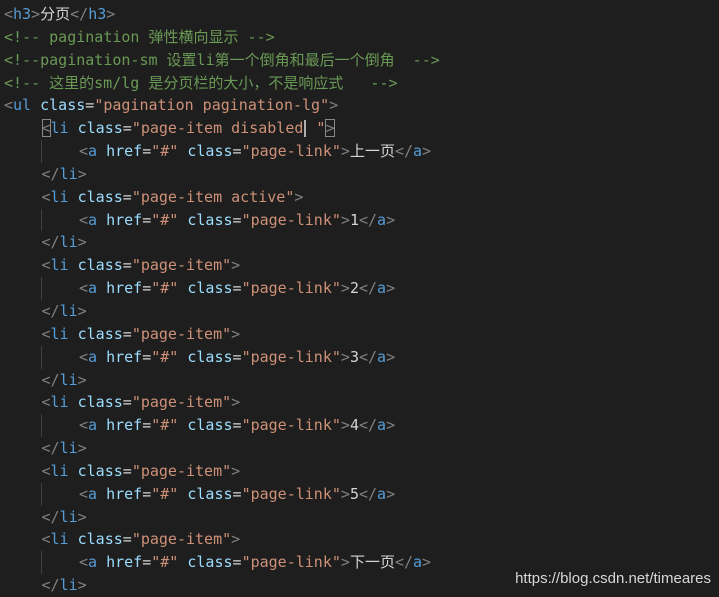 The width and height of the screenshot is (719, 597). What do you see at coordinates (22, 105) in the screenshot?
I see `code-token-tag: ul` at bounding box center [22, 105].